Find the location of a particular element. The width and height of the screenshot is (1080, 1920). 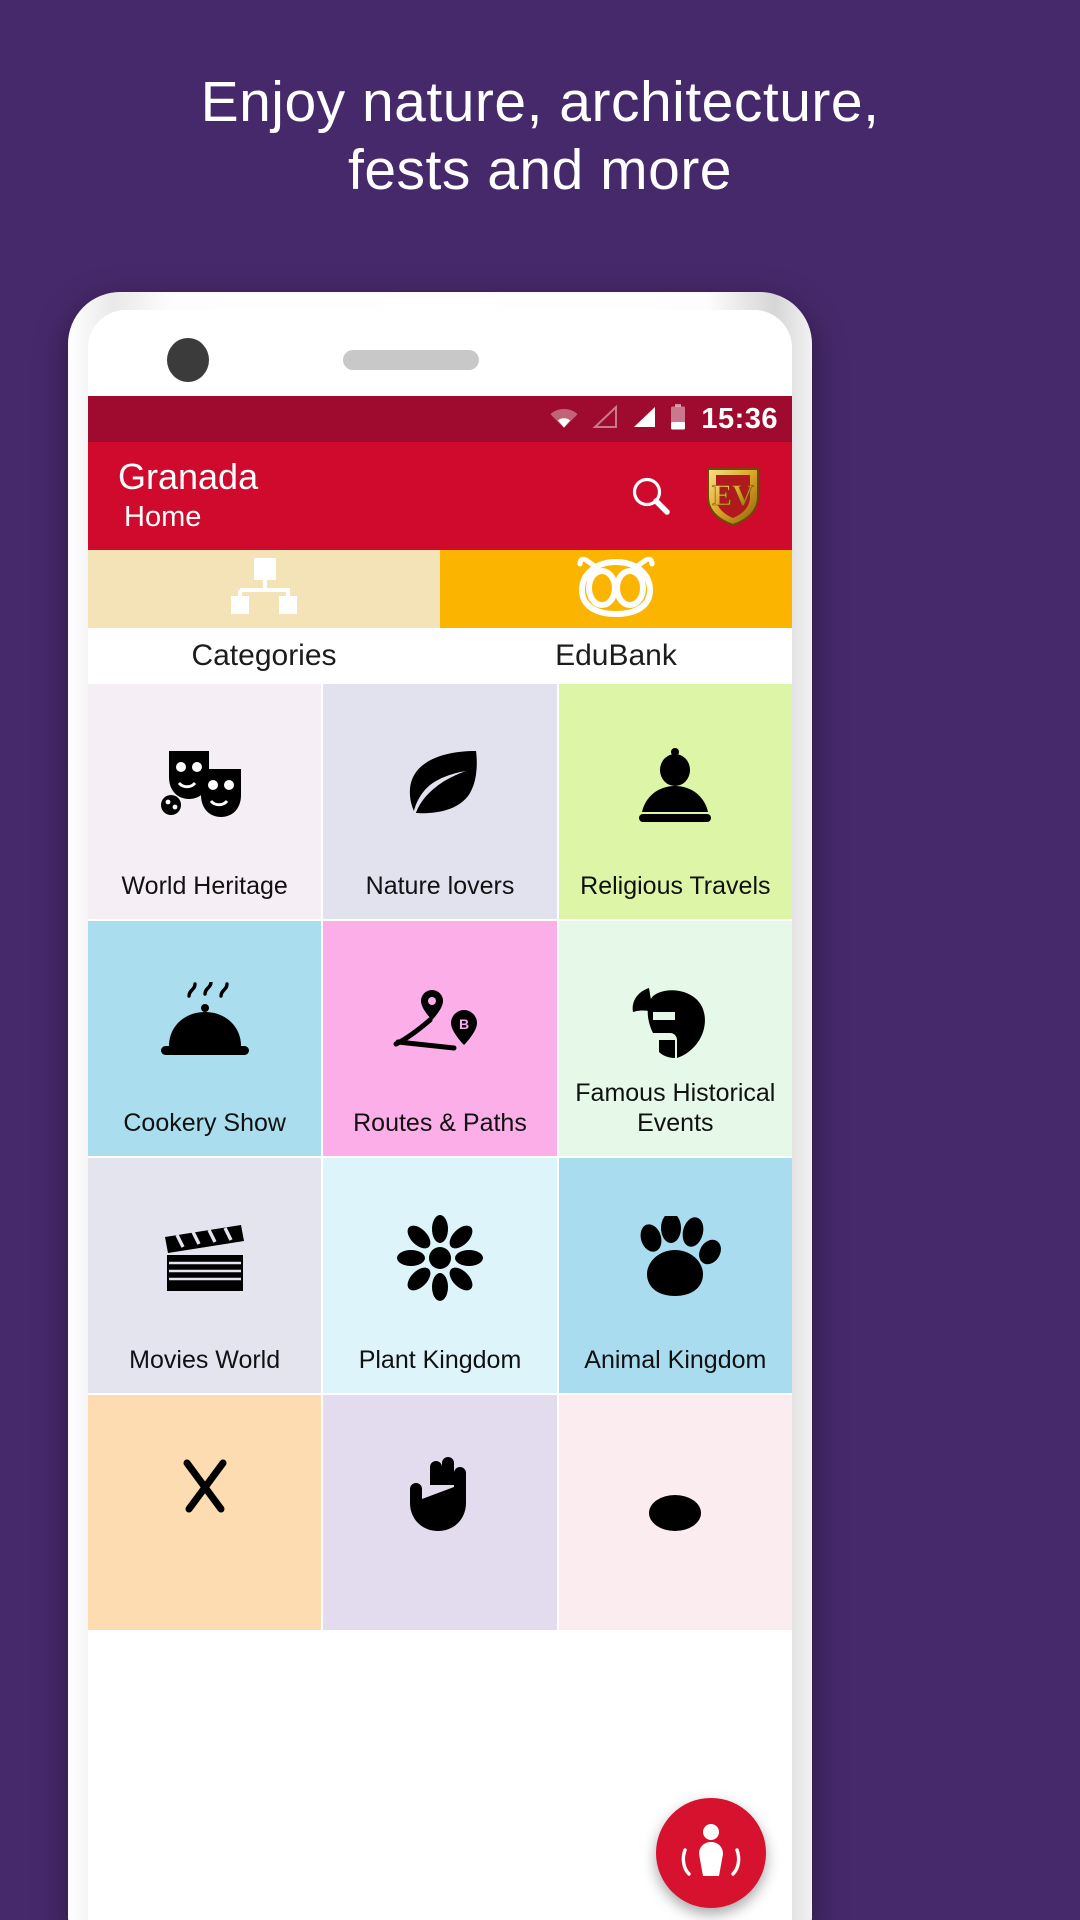

person-guide-icon is located at coordinates (711, 1853).